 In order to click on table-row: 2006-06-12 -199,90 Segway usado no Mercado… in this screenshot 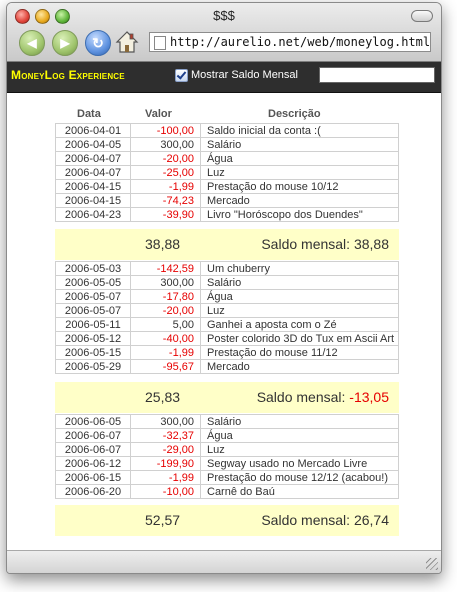, I will do `click(227, 463)`.